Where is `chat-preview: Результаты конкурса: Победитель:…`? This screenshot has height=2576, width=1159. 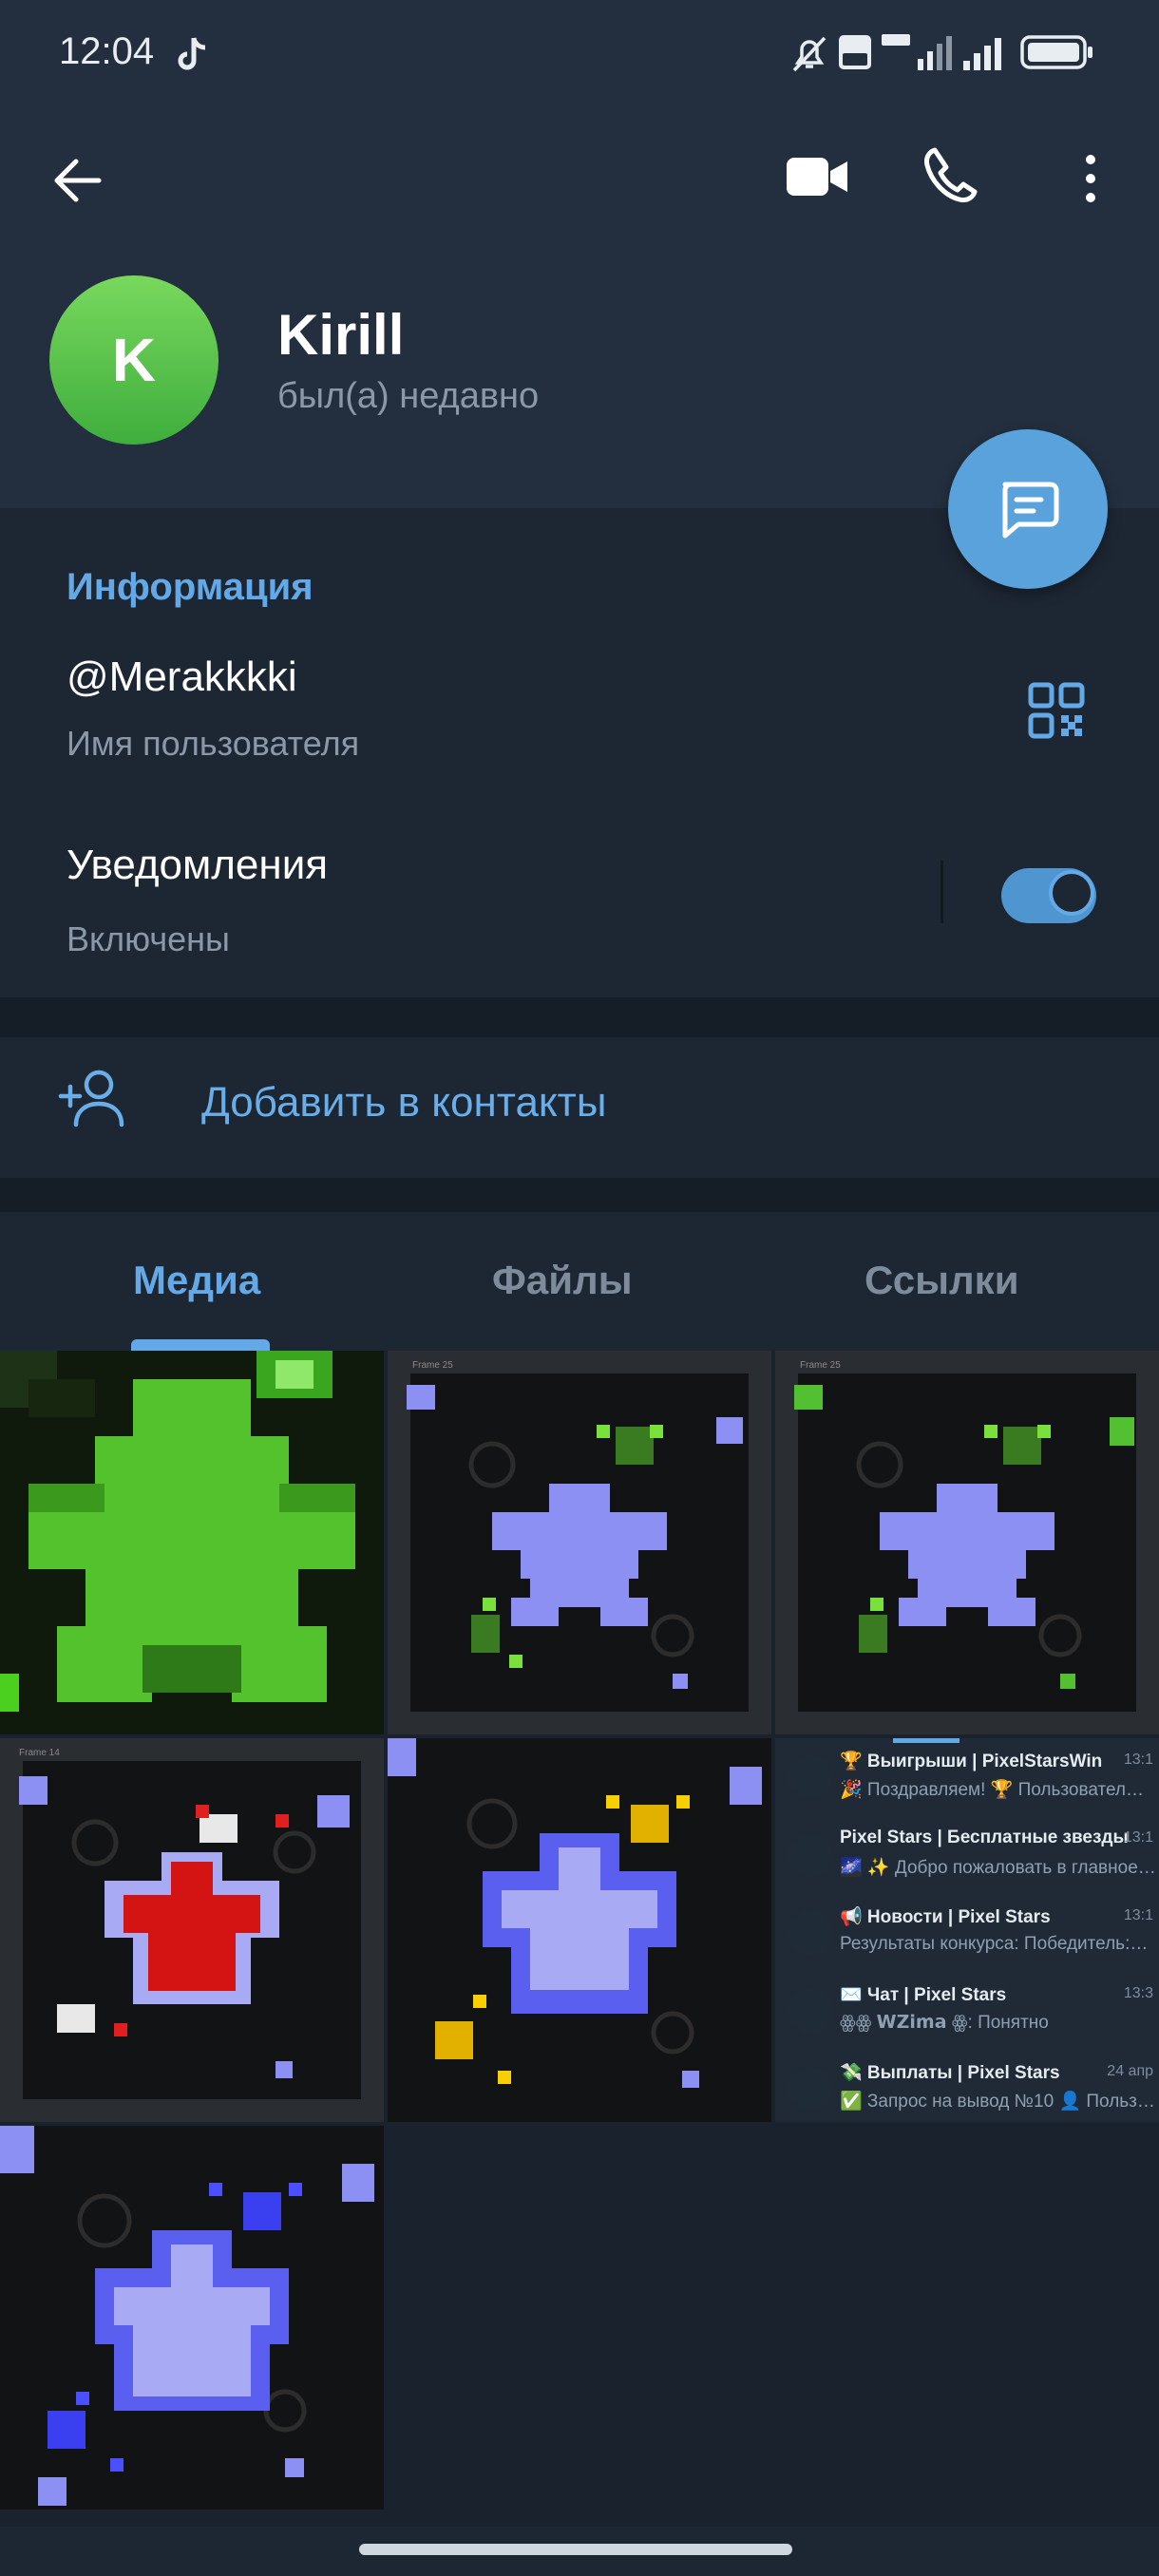 chat-preview: Результаты конкурса: Победитель:… is located at coordinates (994, 1944).